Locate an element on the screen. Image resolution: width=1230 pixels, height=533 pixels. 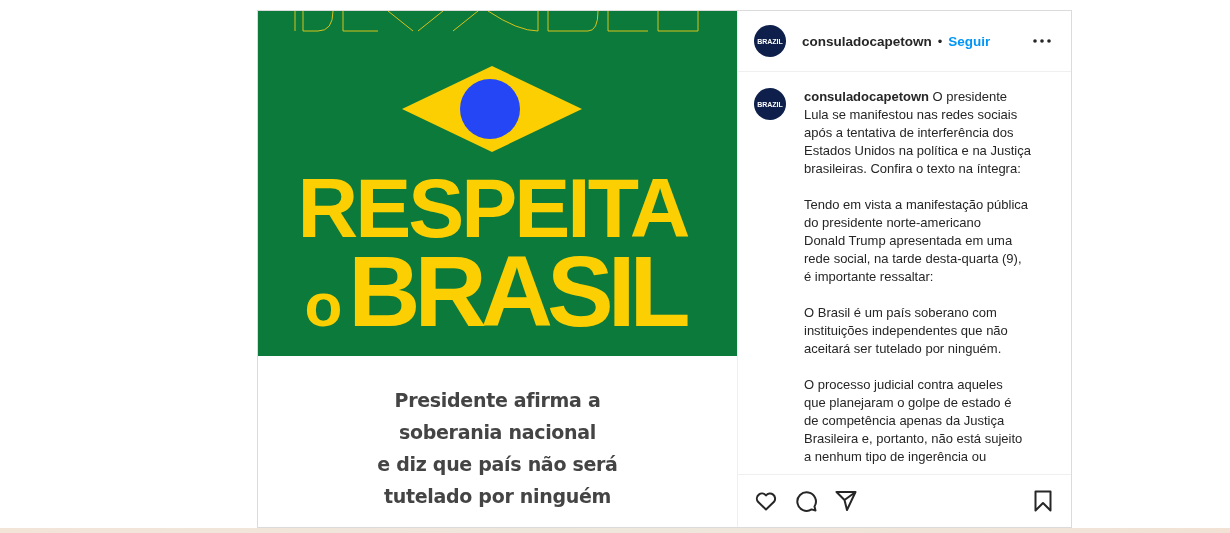
poster-subtitle: Presidente afirma a soberania nacional e diz que país não será tutelado por ninguém is located at coordinates (497, 448).